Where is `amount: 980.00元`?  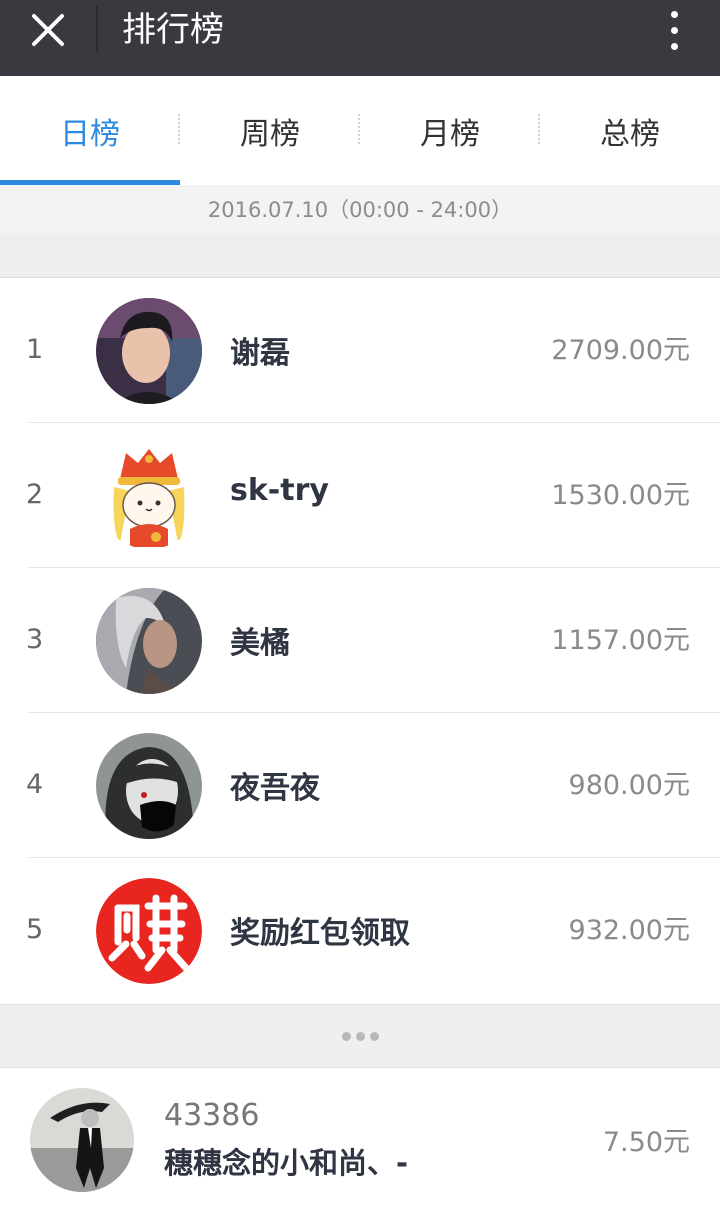
amount: 980.00元 is located at coordinates (629, 785).